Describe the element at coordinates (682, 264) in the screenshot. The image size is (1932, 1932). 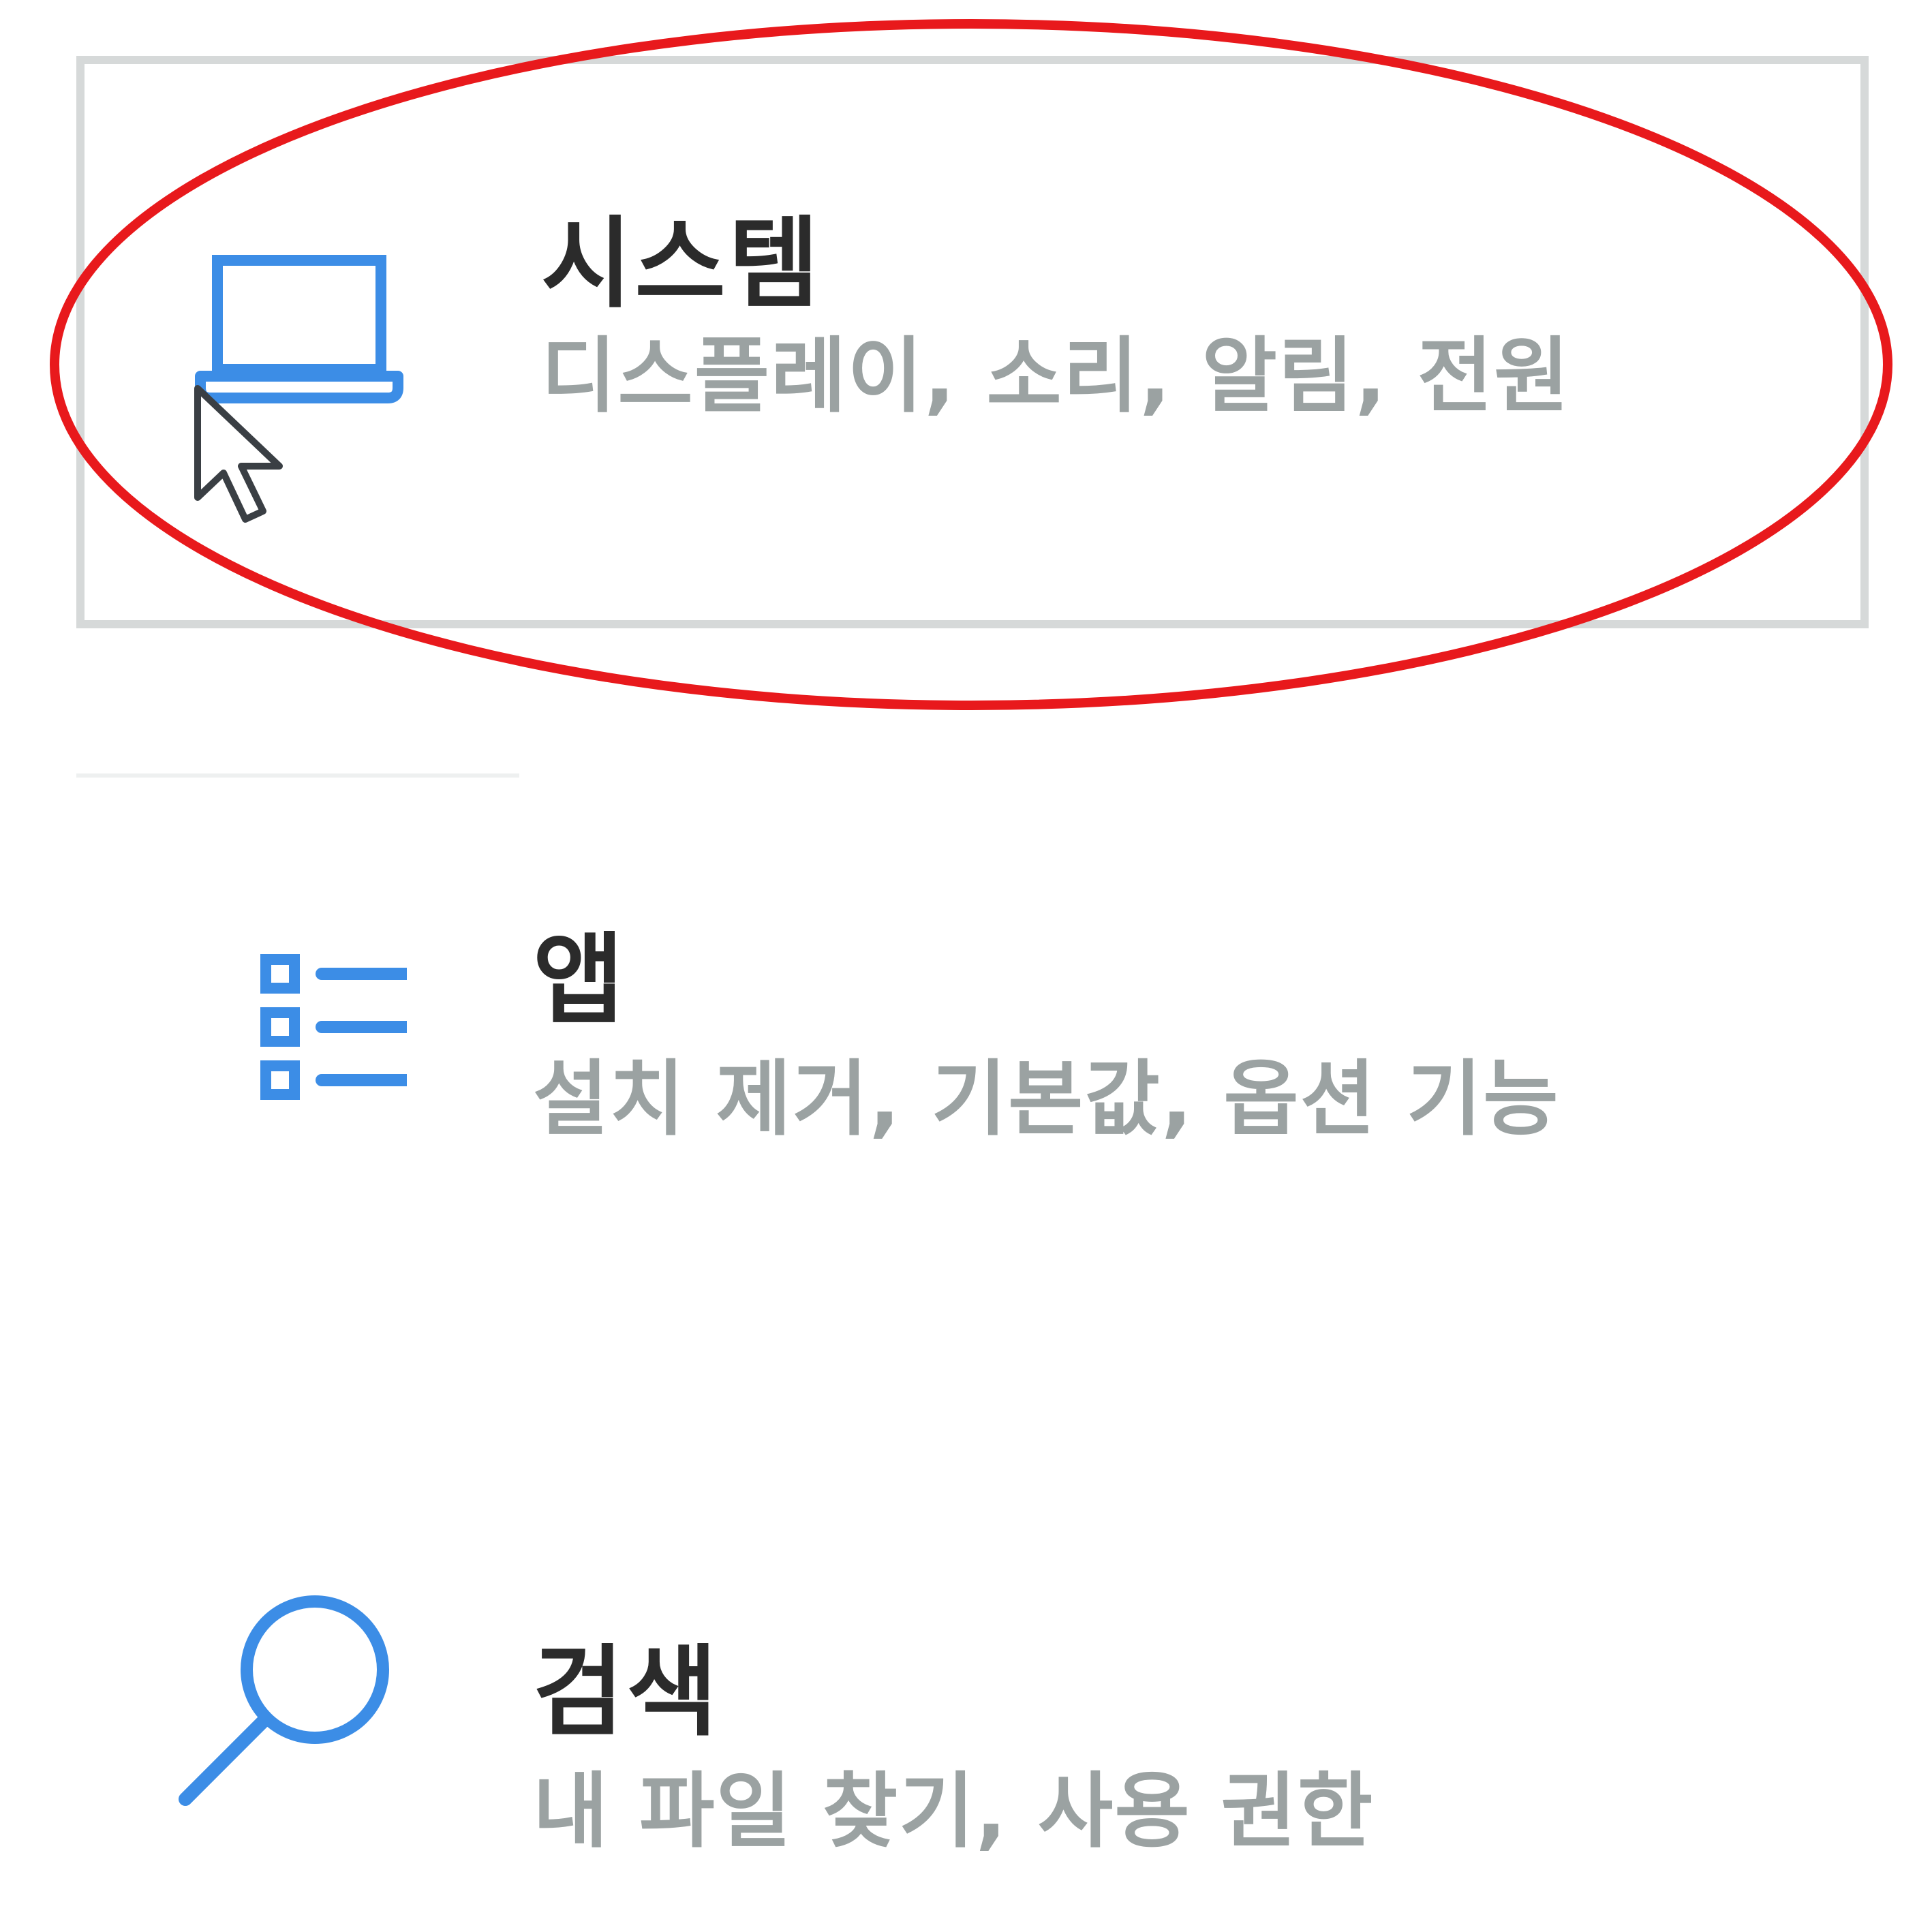
I see `tile-title: 시스템` at that location.